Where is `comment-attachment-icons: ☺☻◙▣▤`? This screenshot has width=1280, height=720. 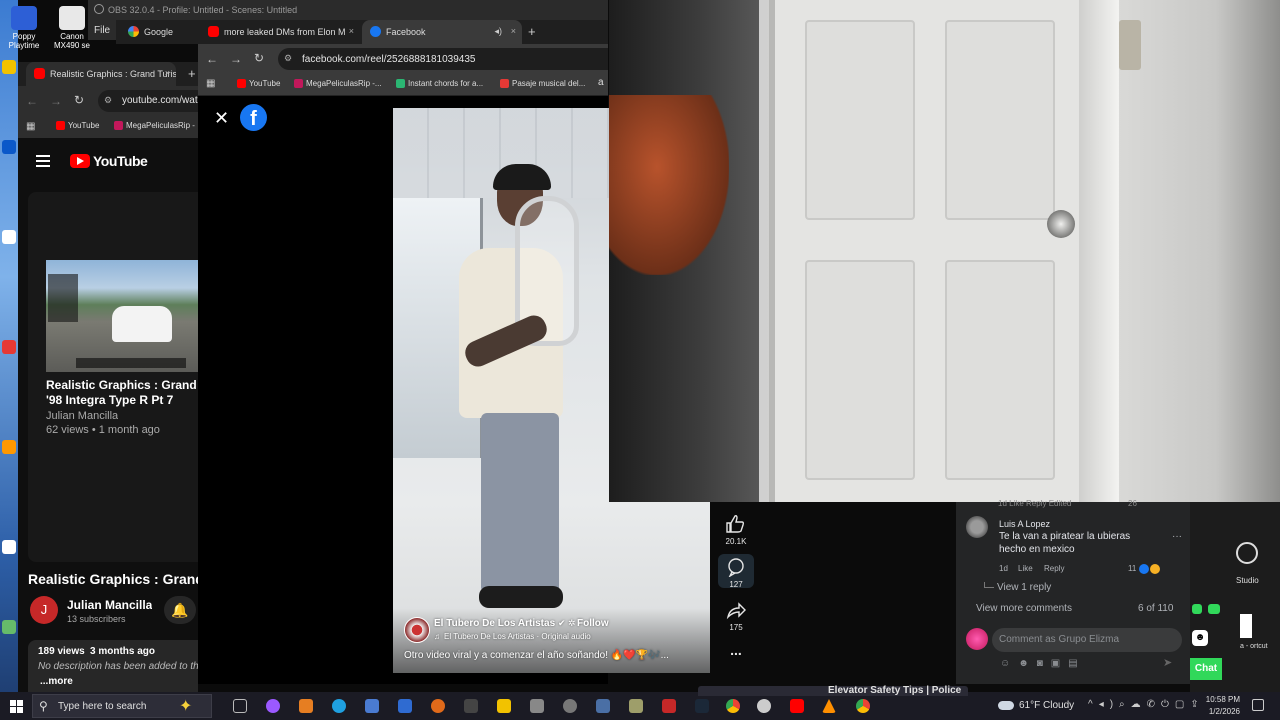
comment-attachment-icons: ☺☻◙▣▤ is located at coordinates (1043, 663).